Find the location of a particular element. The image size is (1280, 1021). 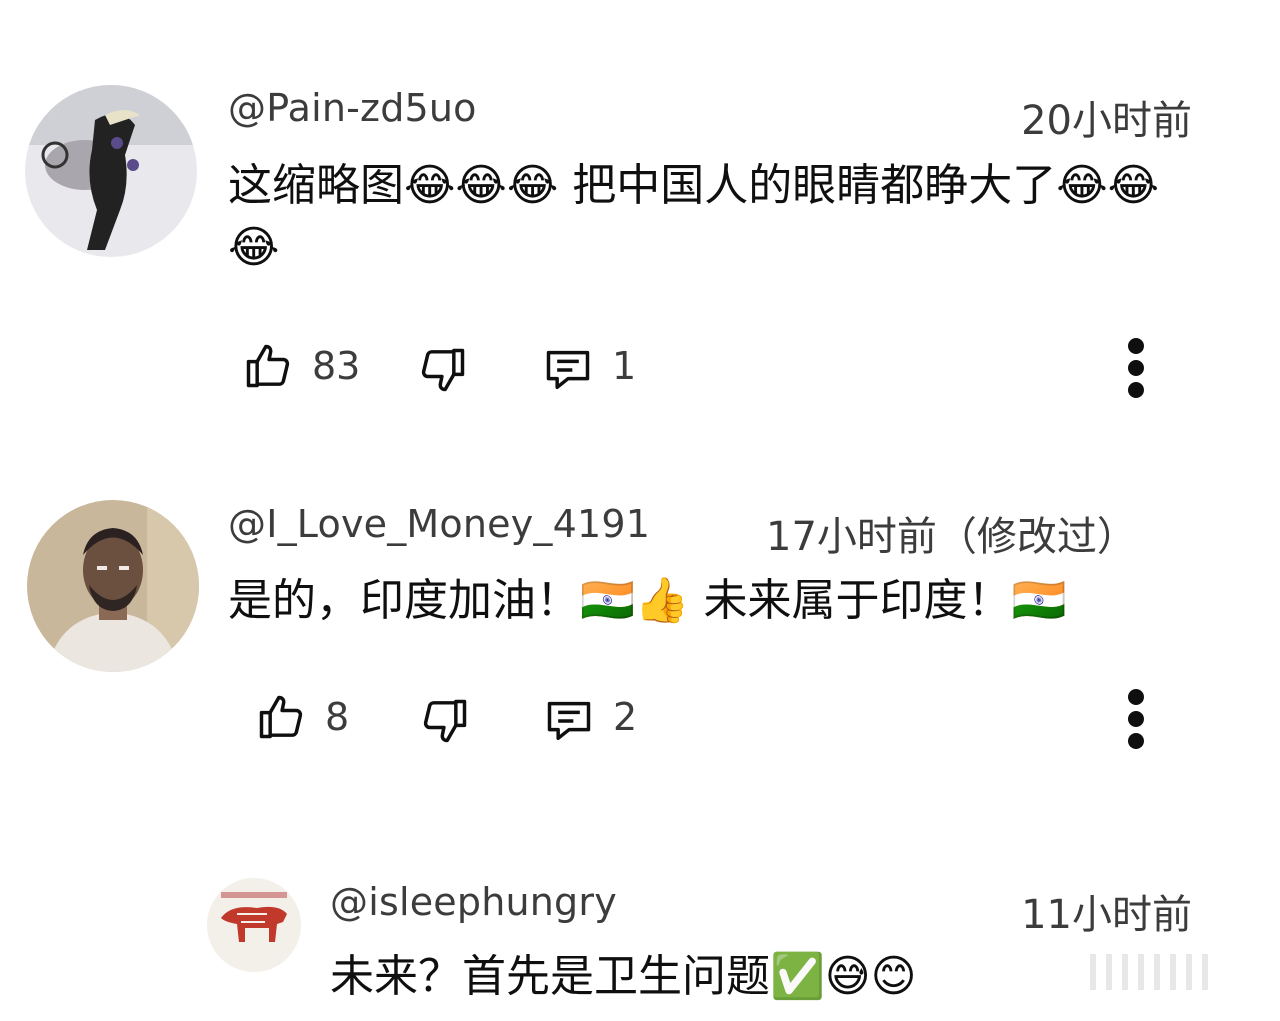

comment-actions: 8 2 is located at coordinates (727, 719).